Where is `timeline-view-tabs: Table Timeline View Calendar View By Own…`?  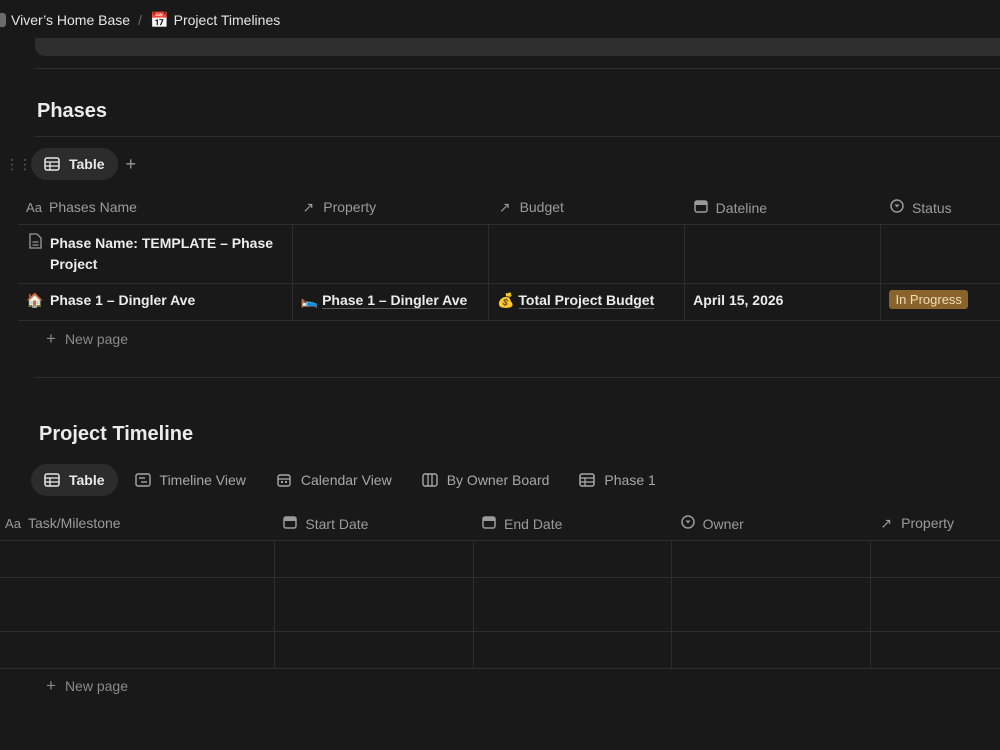
timeline-view-tabs: Table Timeline View Calendar View By Own… is located at coordinates (352, 480).